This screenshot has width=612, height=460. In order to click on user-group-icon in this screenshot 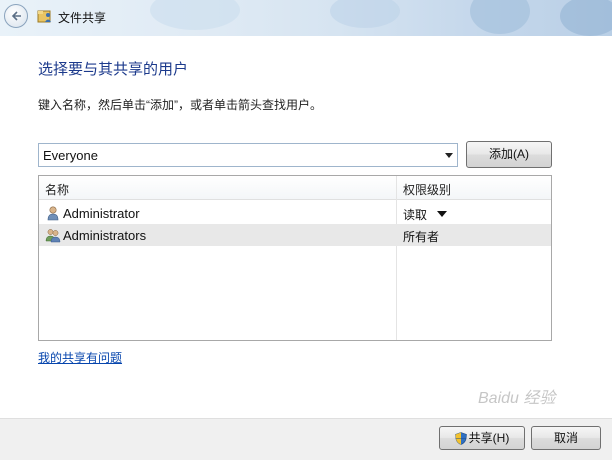, I will do `click(53, 236)`.